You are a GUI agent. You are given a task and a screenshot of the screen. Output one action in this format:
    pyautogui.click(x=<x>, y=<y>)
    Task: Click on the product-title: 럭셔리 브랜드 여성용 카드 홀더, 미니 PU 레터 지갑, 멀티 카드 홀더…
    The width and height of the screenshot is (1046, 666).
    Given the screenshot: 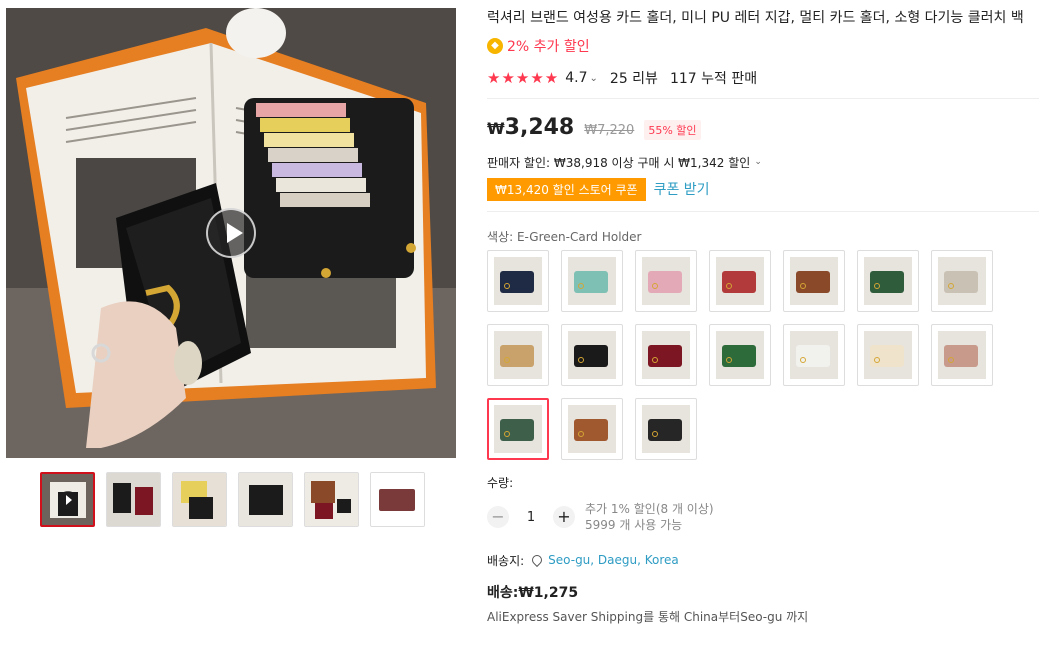 What is the action you would take?
    pyautogui.click(x=755, y=18)
    